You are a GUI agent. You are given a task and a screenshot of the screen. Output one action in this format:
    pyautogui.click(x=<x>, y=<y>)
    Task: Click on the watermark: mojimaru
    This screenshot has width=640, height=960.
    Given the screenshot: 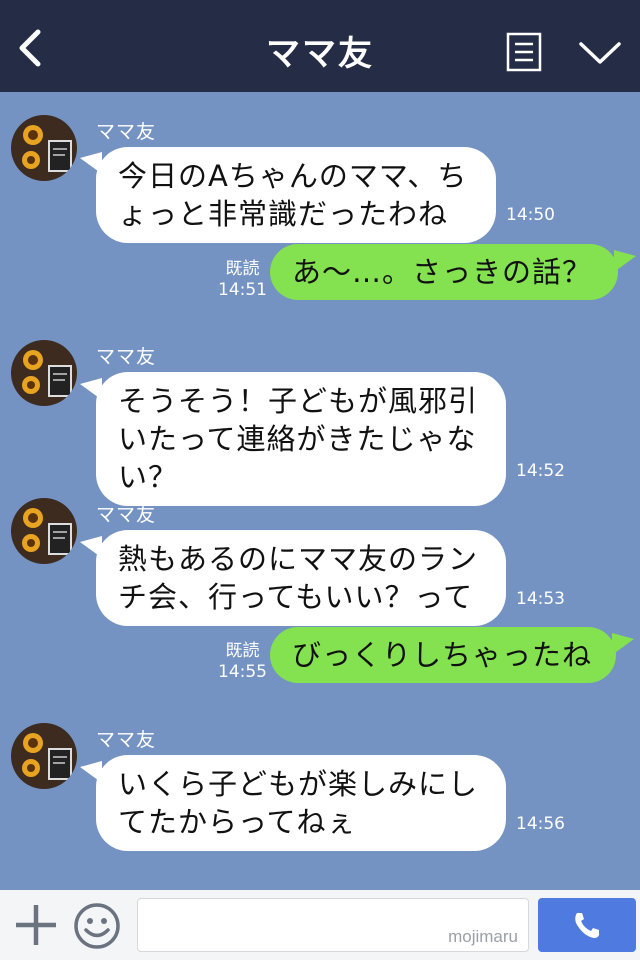 What is the action you would take?
    pyautogui.click(x=483, y=936)
    